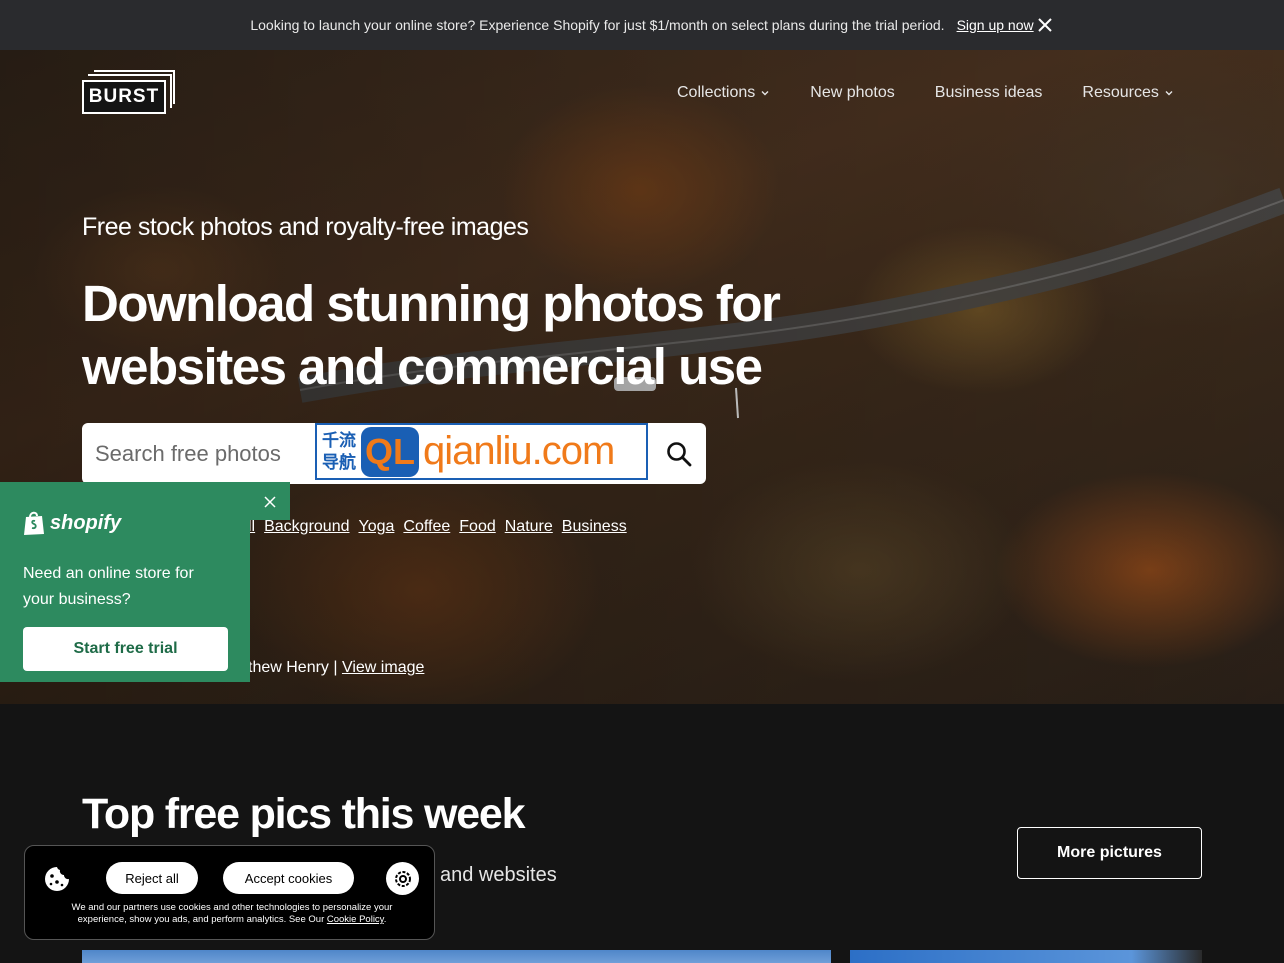 The width and height of the screenshot is (1284, 963). Describe the element at coordinates (34, 523) in the screenshot. I see `shopify-bag-icon` at that location.